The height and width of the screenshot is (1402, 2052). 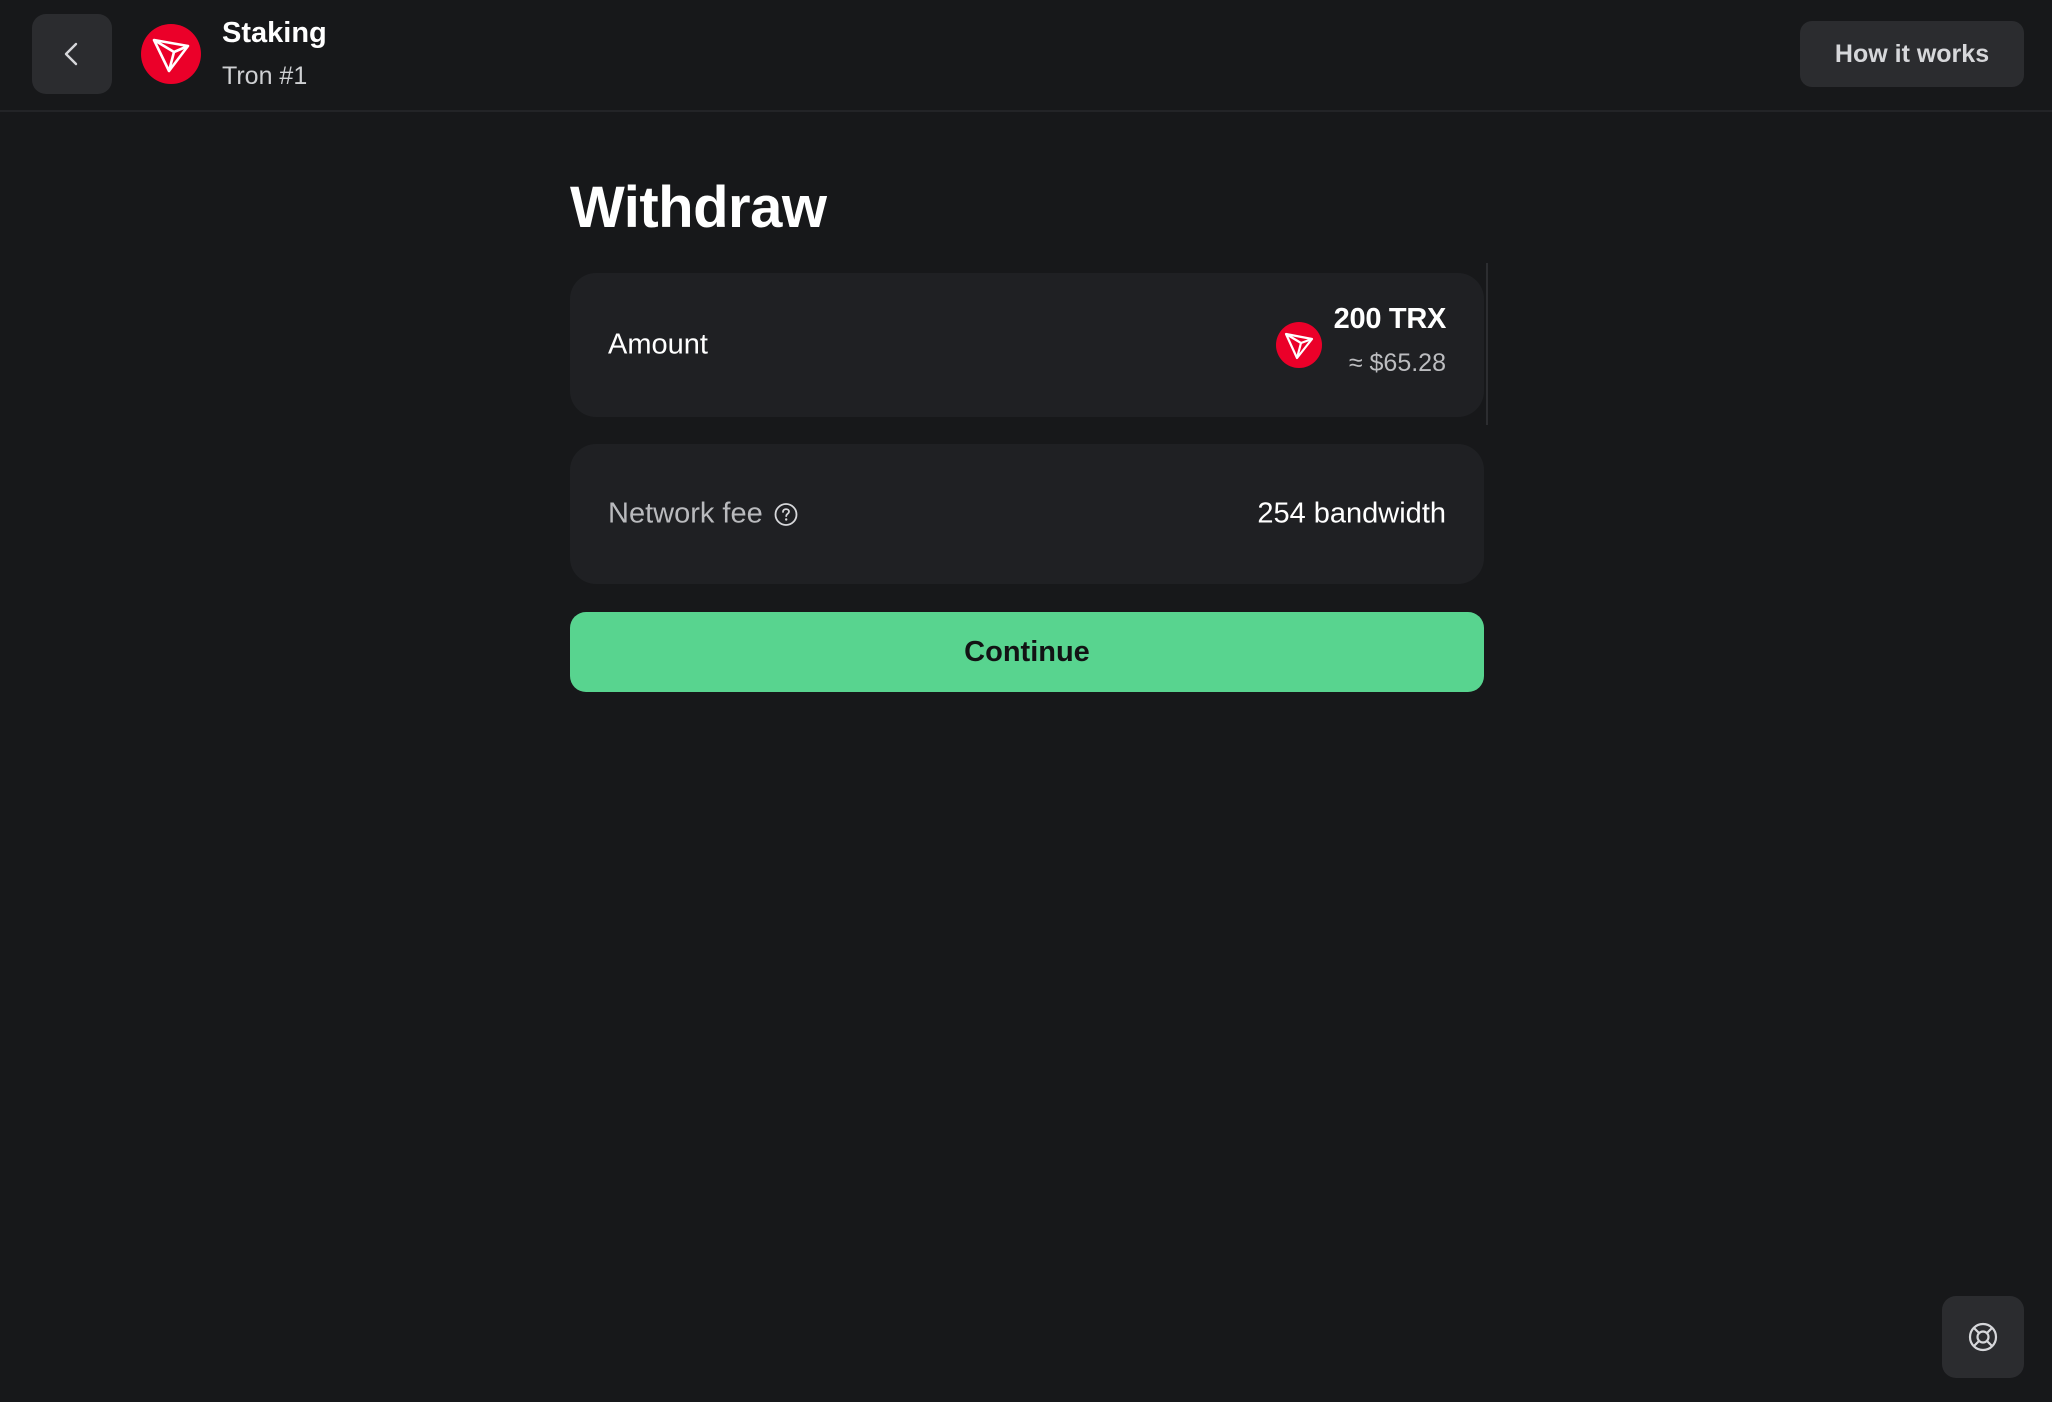 What do you see at coordinates (1487, 344) in the screenshot?
I see `scrollbar-divider` at bounding box center [1487, 344].